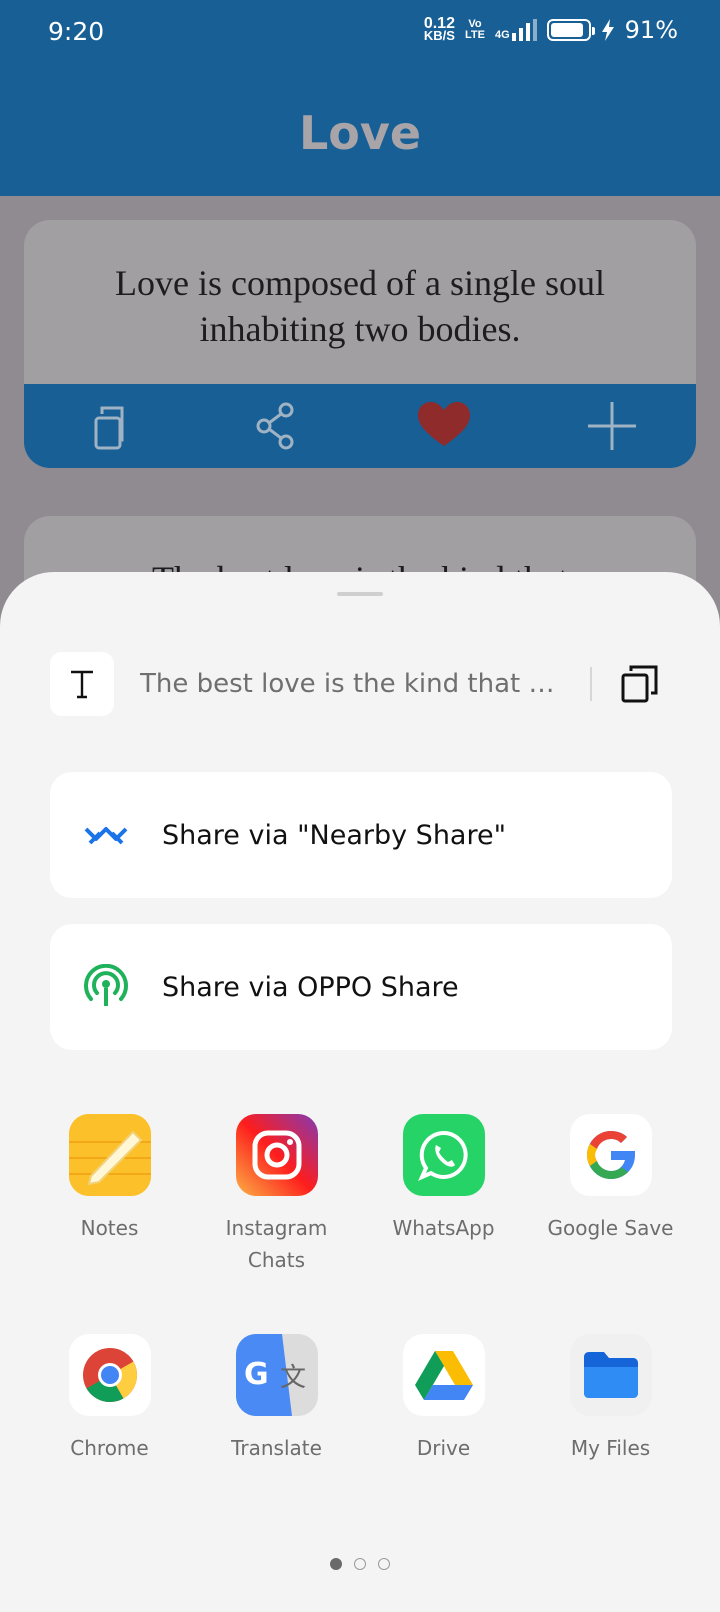 The image size is (720, 1612). What do you see at coordinates (612, 426) in the screenshot?
I see `add-icon` at bounding box center [612, 426].